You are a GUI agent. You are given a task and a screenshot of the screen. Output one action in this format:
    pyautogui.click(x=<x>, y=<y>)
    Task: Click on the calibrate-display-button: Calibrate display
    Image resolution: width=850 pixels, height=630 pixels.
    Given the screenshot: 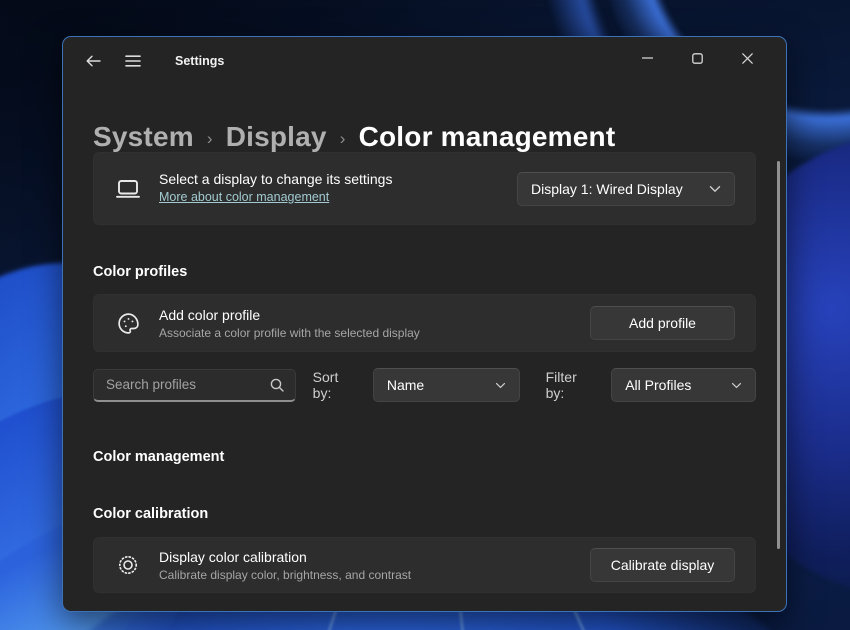 What is the action you would take?
    pyautogui.click(x=662, y=565)
    